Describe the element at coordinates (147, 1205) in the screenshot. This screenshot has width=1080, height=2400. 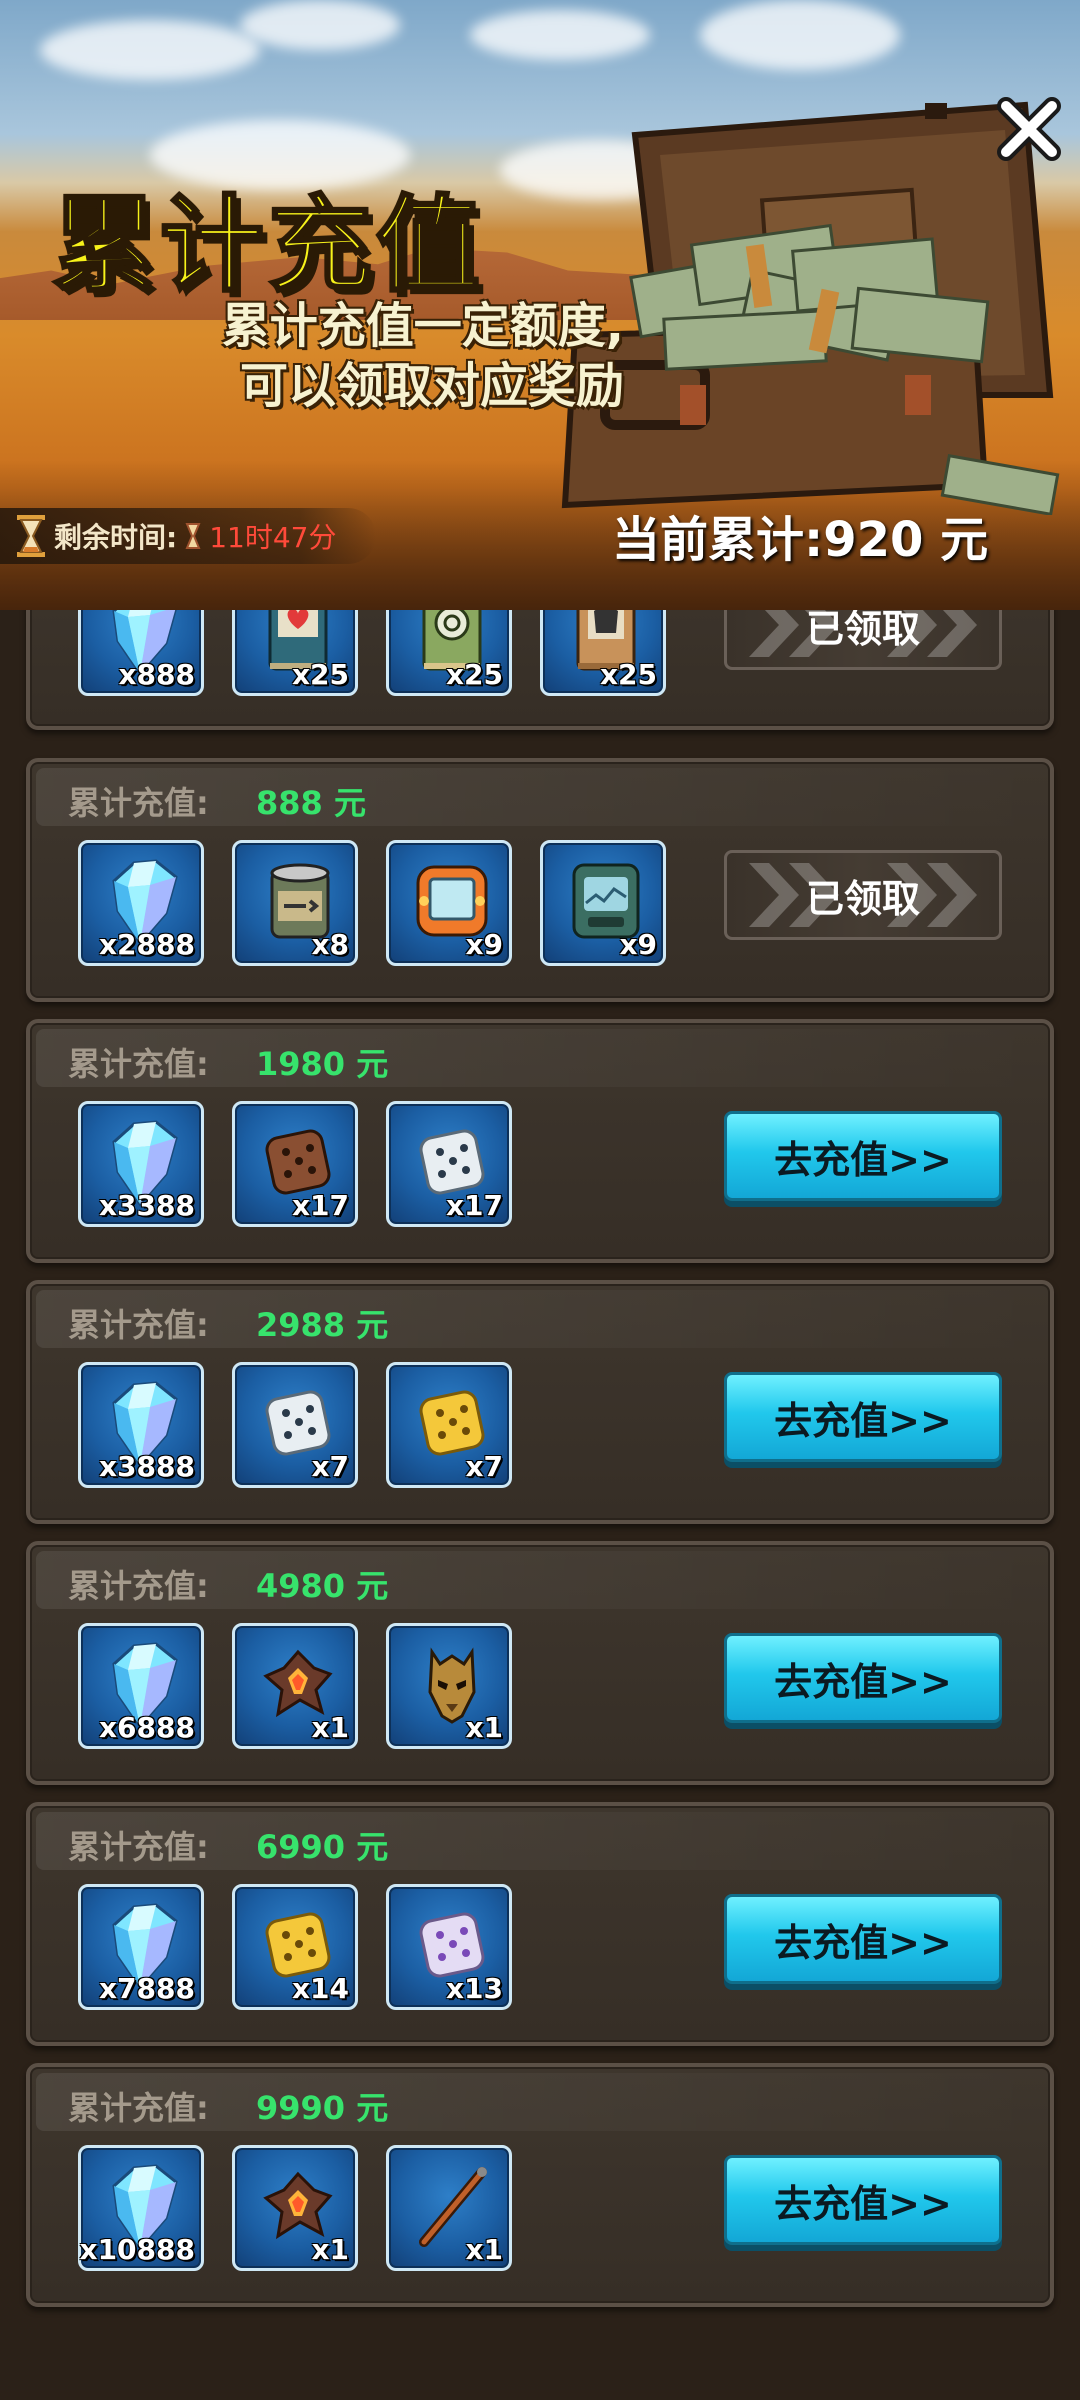
I see `reward-quantity: x3388` at that location.